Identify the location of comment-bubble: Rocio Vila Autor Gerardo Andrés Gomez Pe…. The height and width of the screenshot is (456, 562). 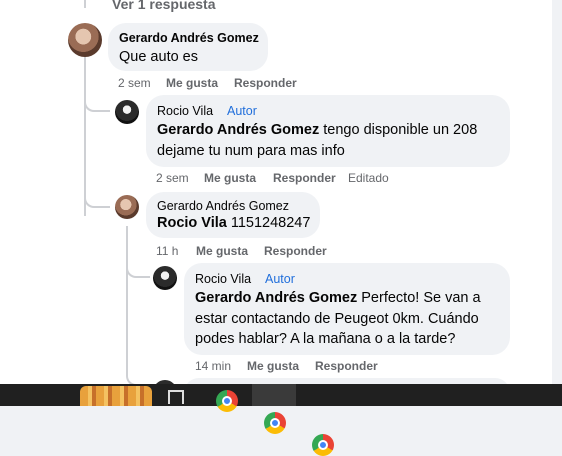
(347, 309).